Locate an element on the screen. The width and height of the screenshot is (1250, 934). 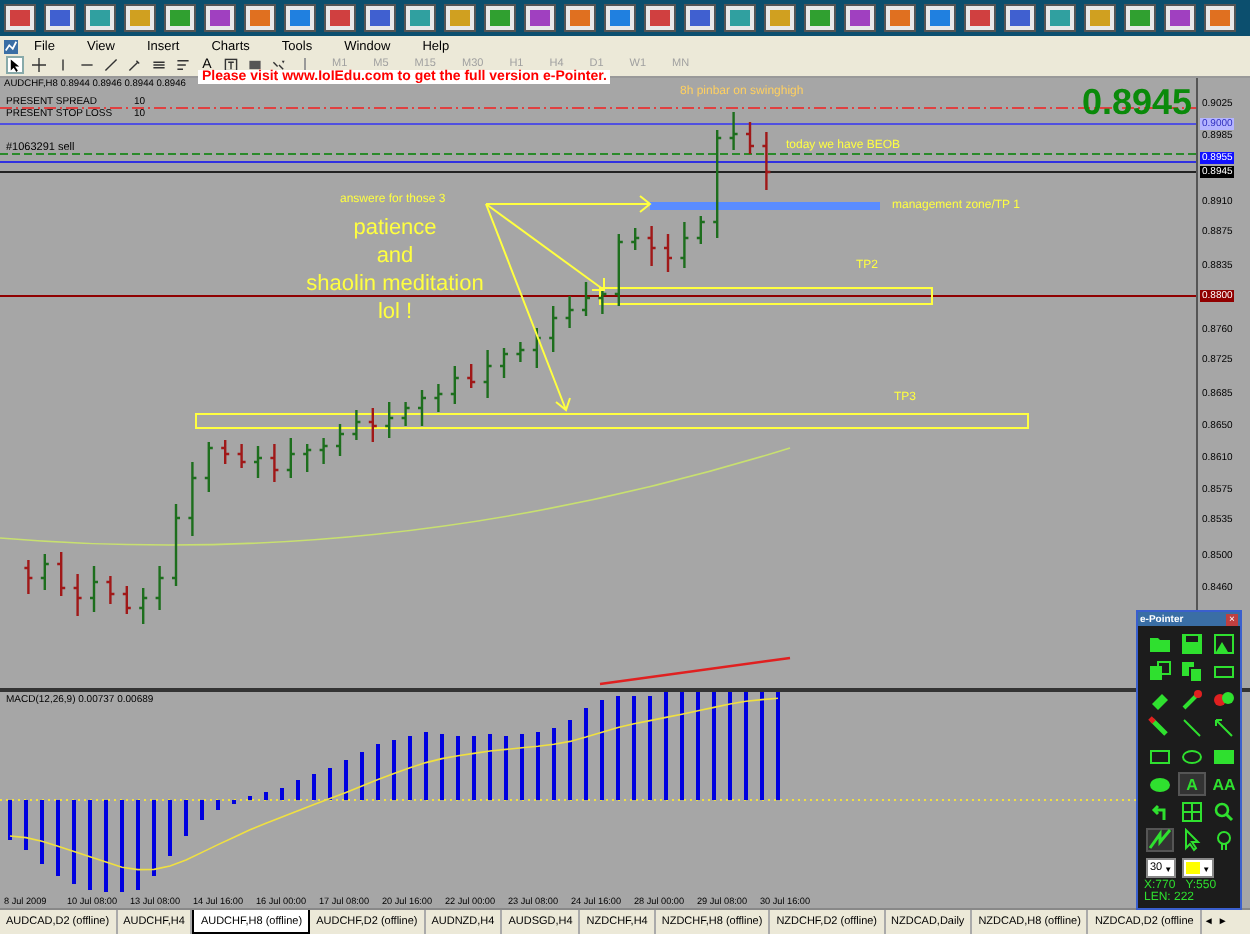
meditation-text: shaolin meditation is located at coordinates (395, 284).